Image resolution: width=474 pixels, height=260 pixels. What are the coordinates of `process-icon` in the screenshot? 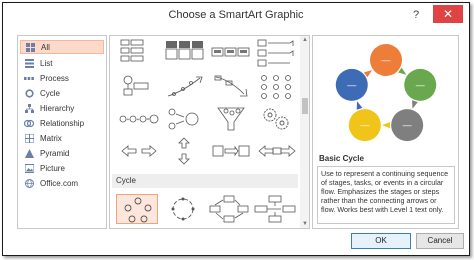 It's located at (29, 78).